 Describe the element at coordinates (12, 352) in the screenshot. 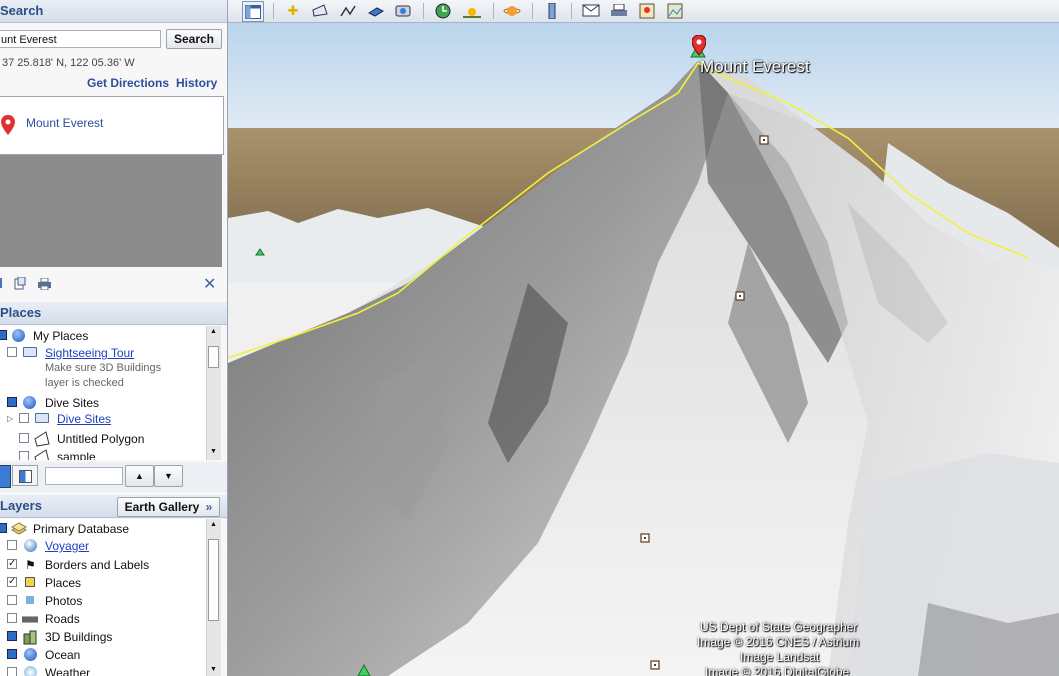

I see `sightseeing-checkbox` at that location.